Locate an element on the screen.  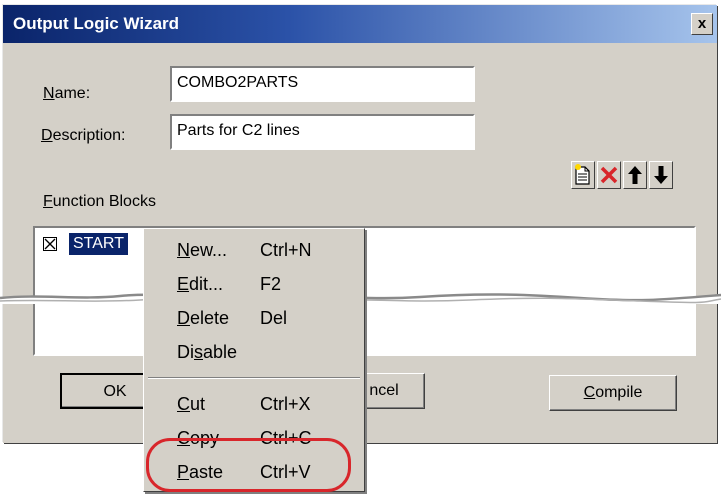
description-input: Parts for C2 lines is located at coordinates (322, 132).